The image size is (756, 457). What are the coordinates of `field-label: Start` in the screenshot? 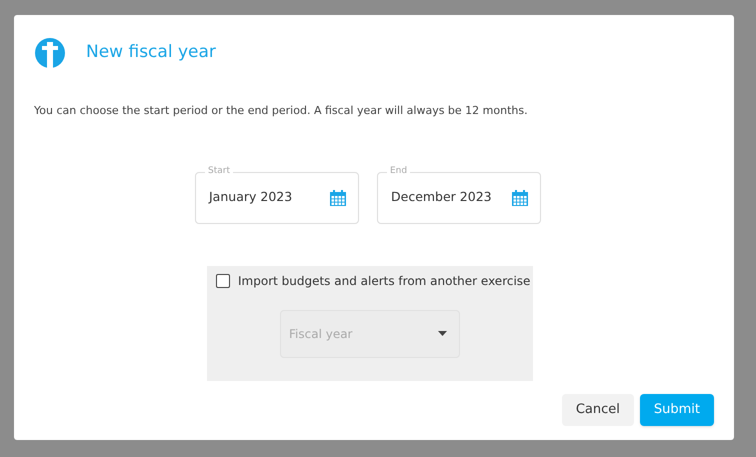 It's located at (219, 171).